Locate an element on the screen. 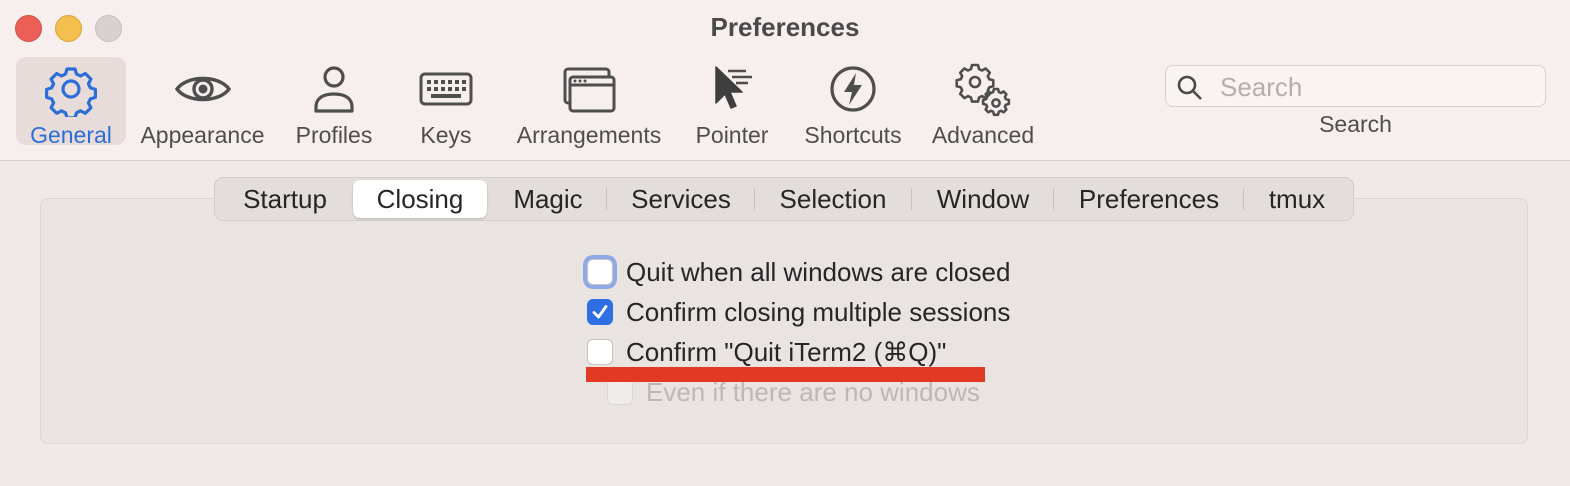 This screenshot has width=1570, height=486. confirm-quit-label: Confirm "Quit iTerm2 (⌘Q)" is located at coordinates (786, 352).